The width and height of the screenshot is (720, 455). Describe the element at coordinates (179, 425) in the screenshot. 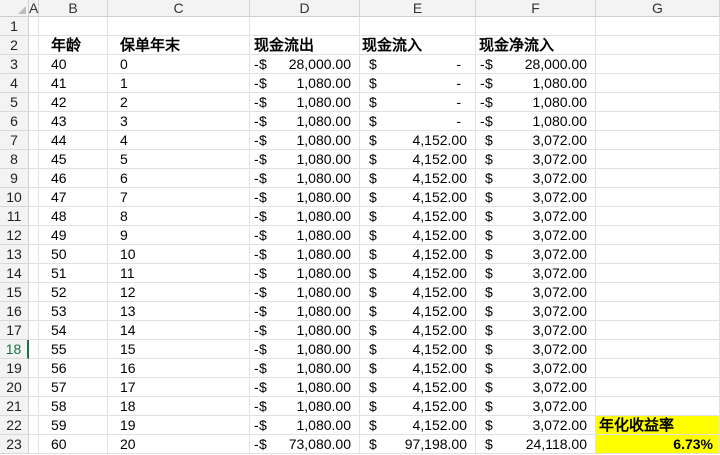

I see `cell-policy-year: 19` at that location.